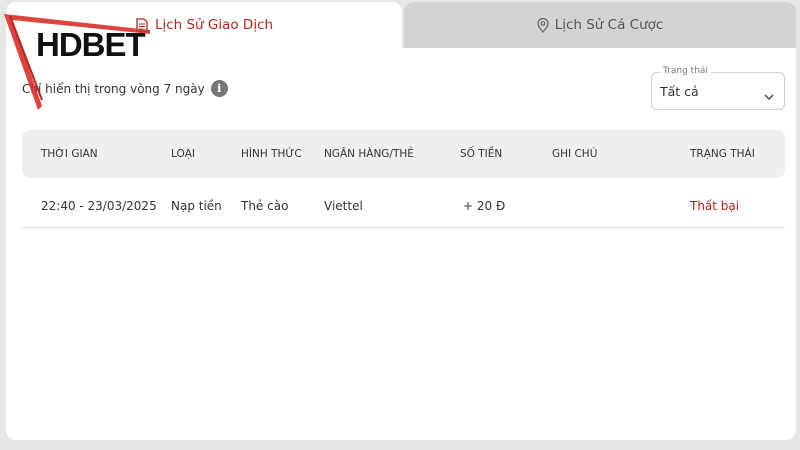 This screenshot has height=450, width=800. I want to click on col-header-type: LOẠI, so click(183, 154).